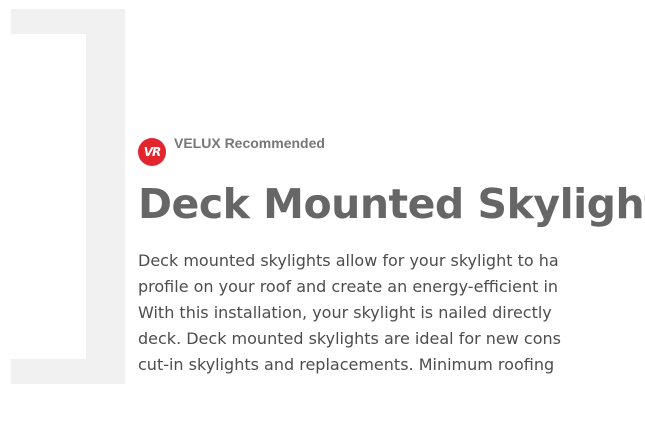  What do you see at coordinates (391, 147) in the screenshot?
I see `recommended-badge: VR VELUX Recommended` at bounding box center [391, 147].